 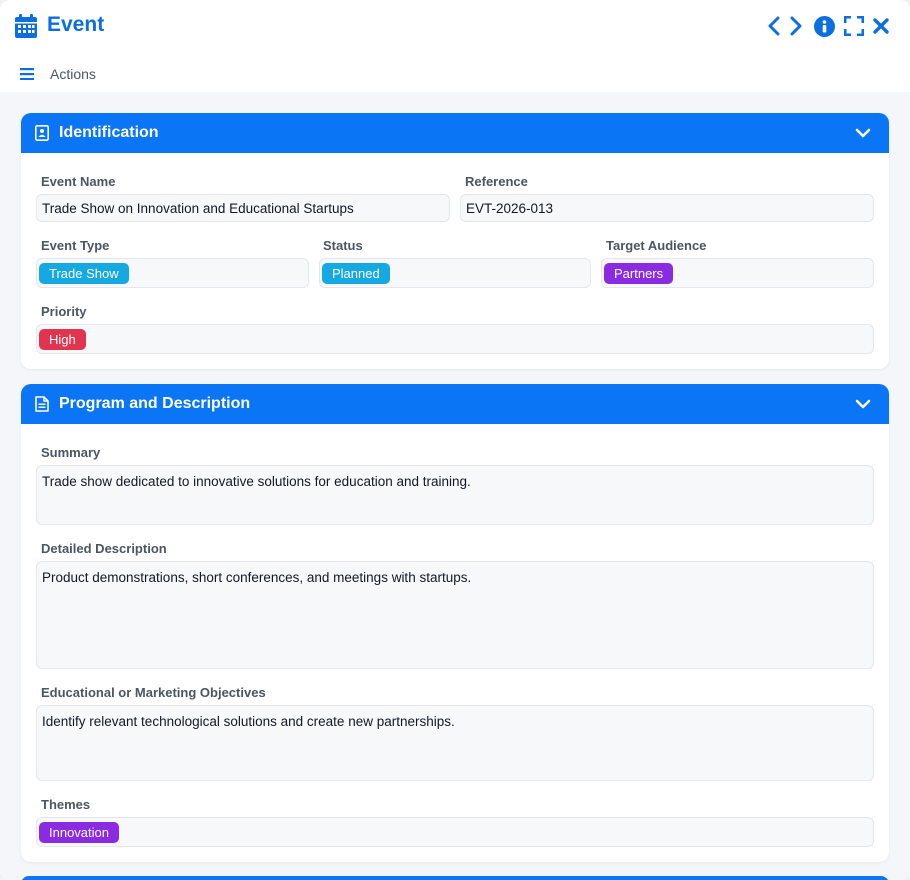 What do you see at coordinates (455, 133) in the screenshot?
I see `identification-header: Identification` at bounding box center [455, 133].